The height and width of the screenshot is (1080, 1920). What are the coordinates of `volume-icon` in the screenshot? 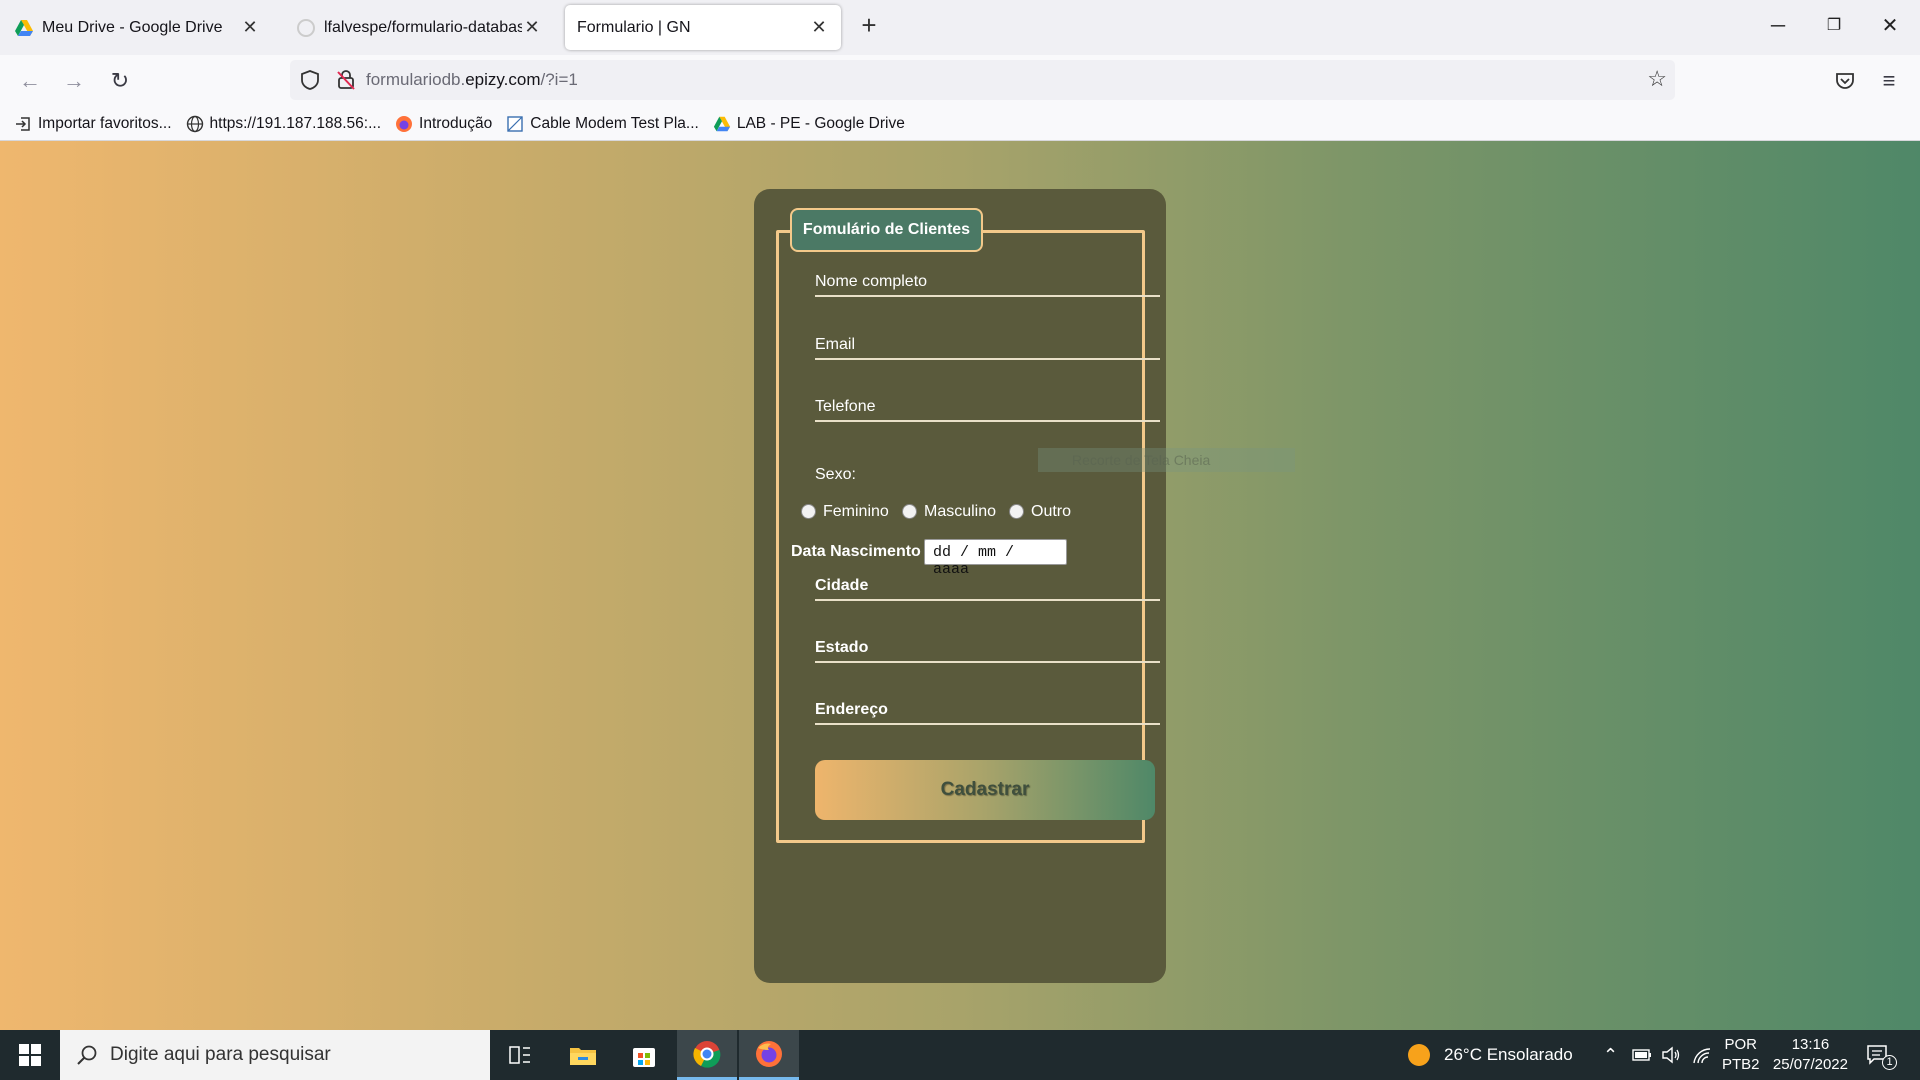 It's located at (1671, 1055).